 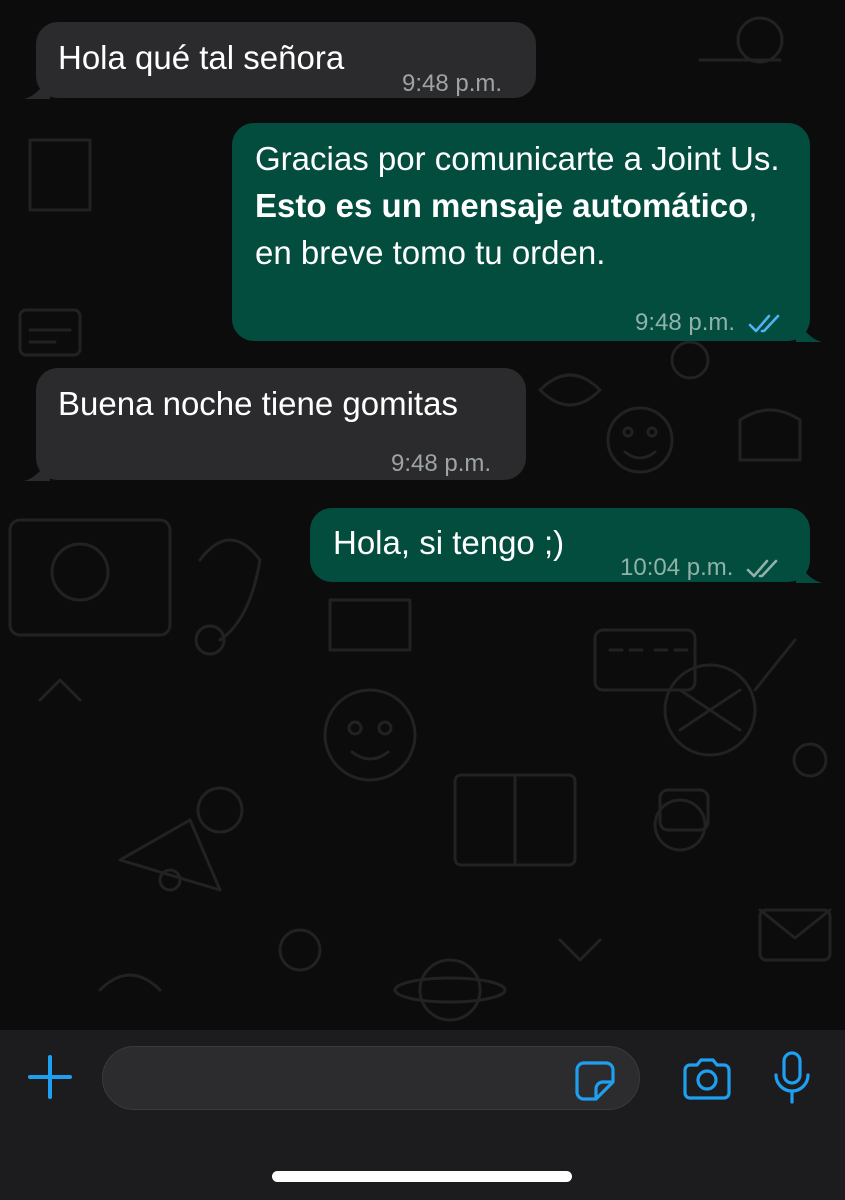 I want to click on message-meta: 9:48 p.m., so click(x=709, y=322).